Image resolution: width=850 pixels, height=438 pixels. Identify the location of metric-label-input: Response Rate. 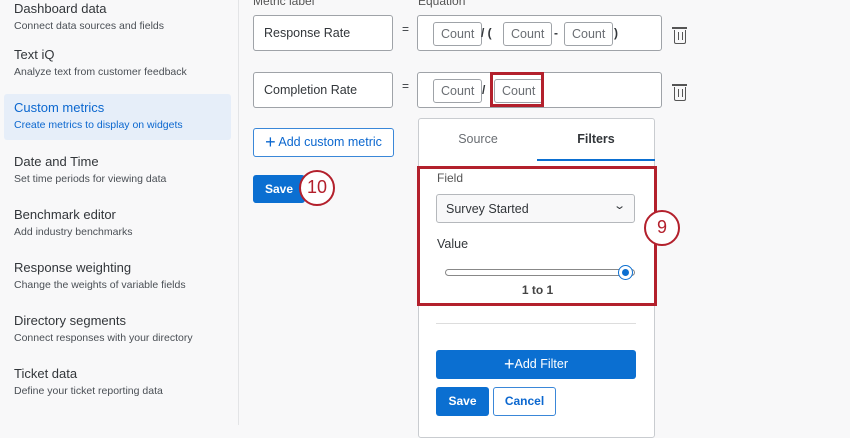
(323, 33).